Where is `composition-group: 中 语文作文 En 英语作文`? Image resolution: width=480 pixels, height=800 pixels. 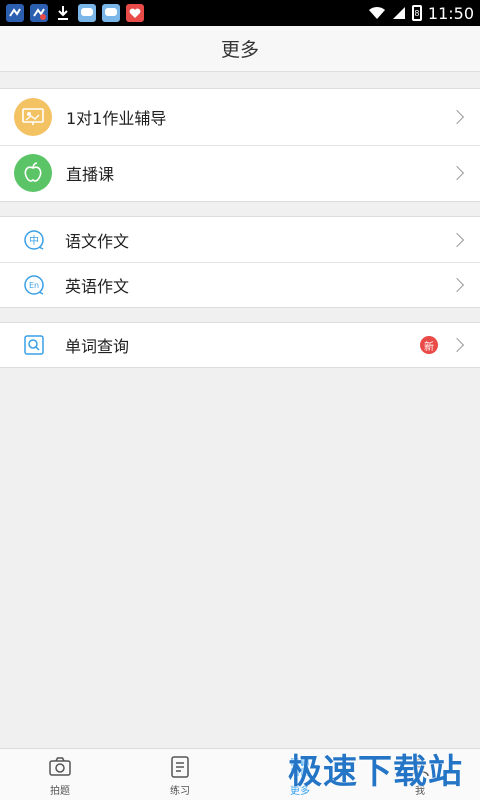
composition-group: 中 语文作文 En 英语作文 is located at coordinates (240, 262).